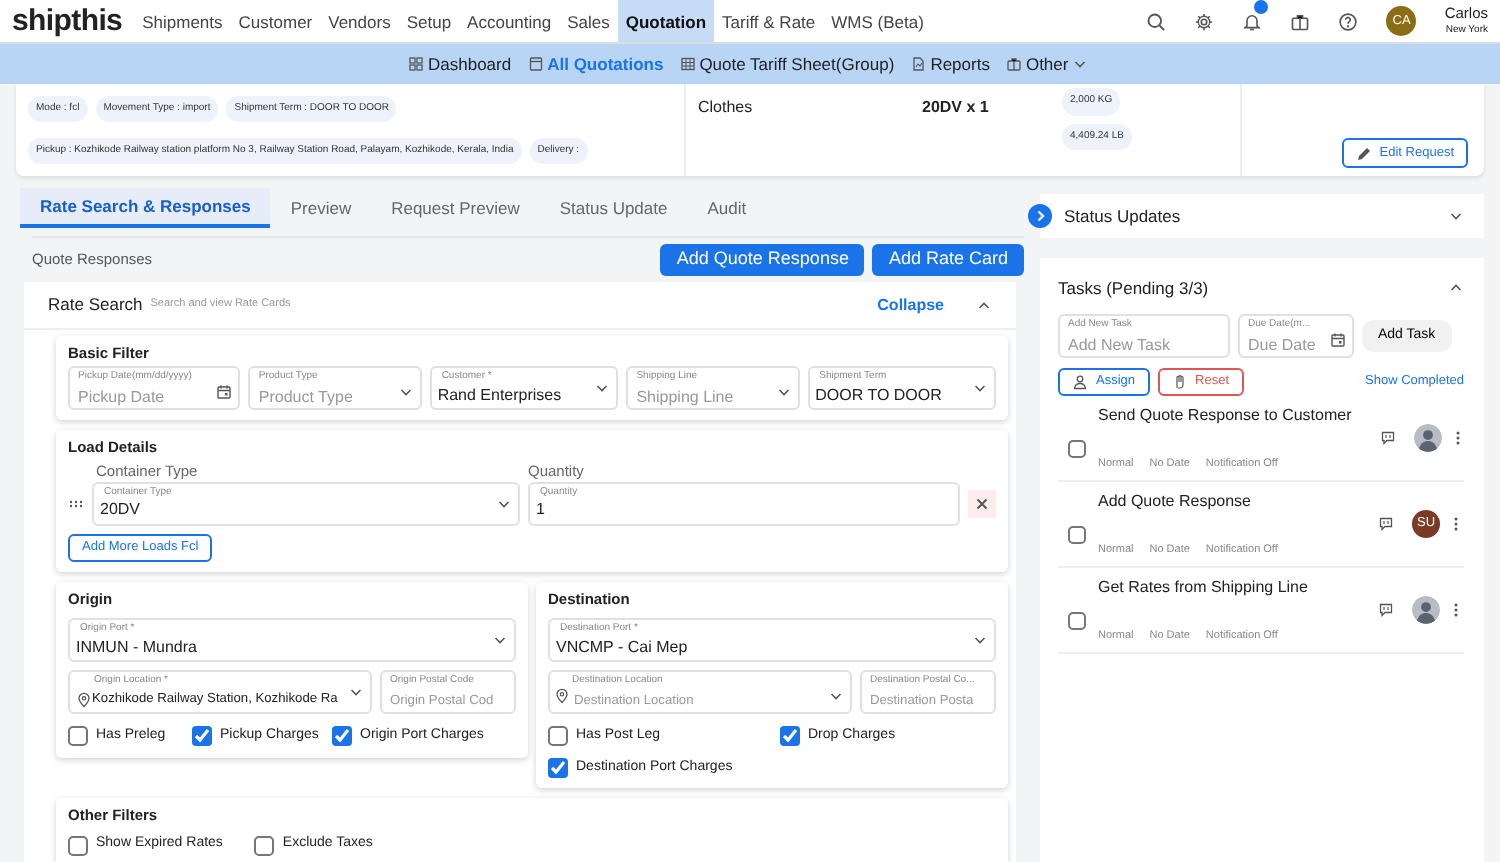 Image resolution: width=1500 pixels, height=862 pixels. I want to click on bell-icon, so click(1252, 21).